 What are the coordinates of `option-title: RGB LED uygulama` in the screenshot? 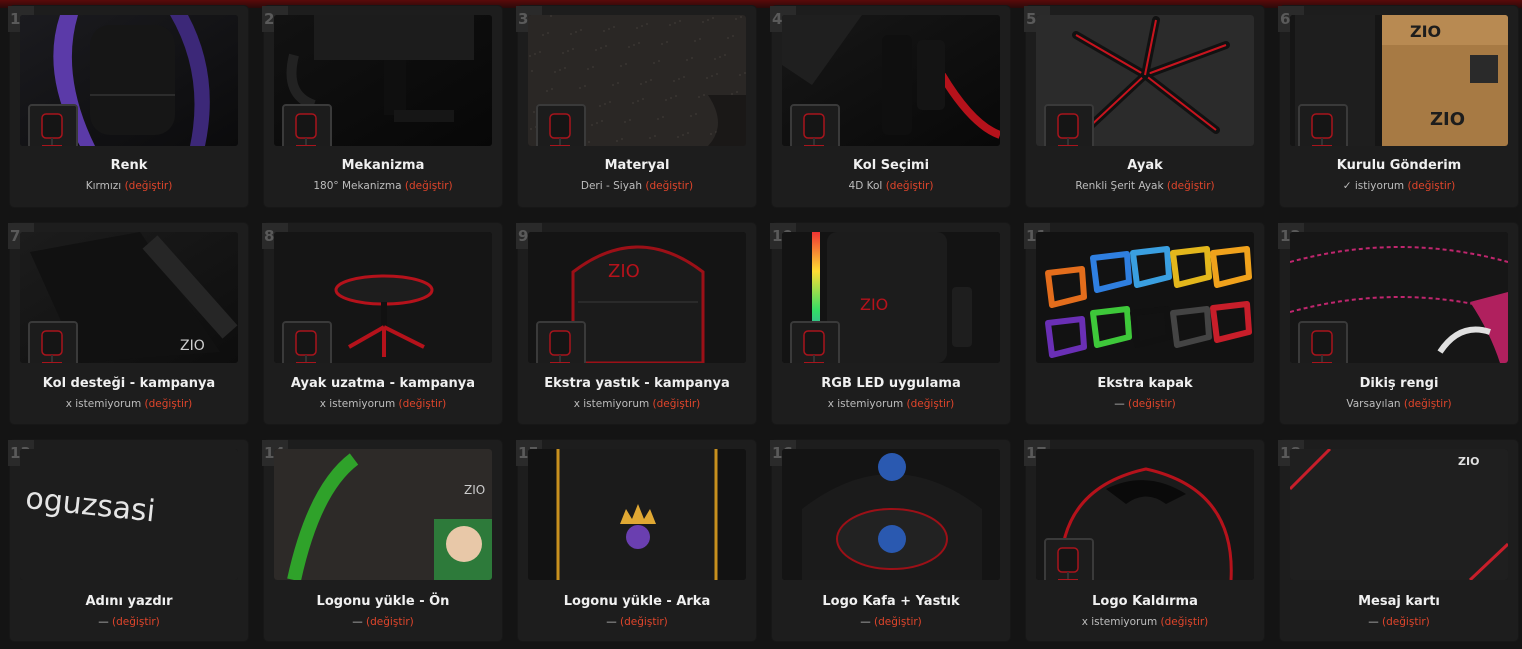 It's located at (891, 383).